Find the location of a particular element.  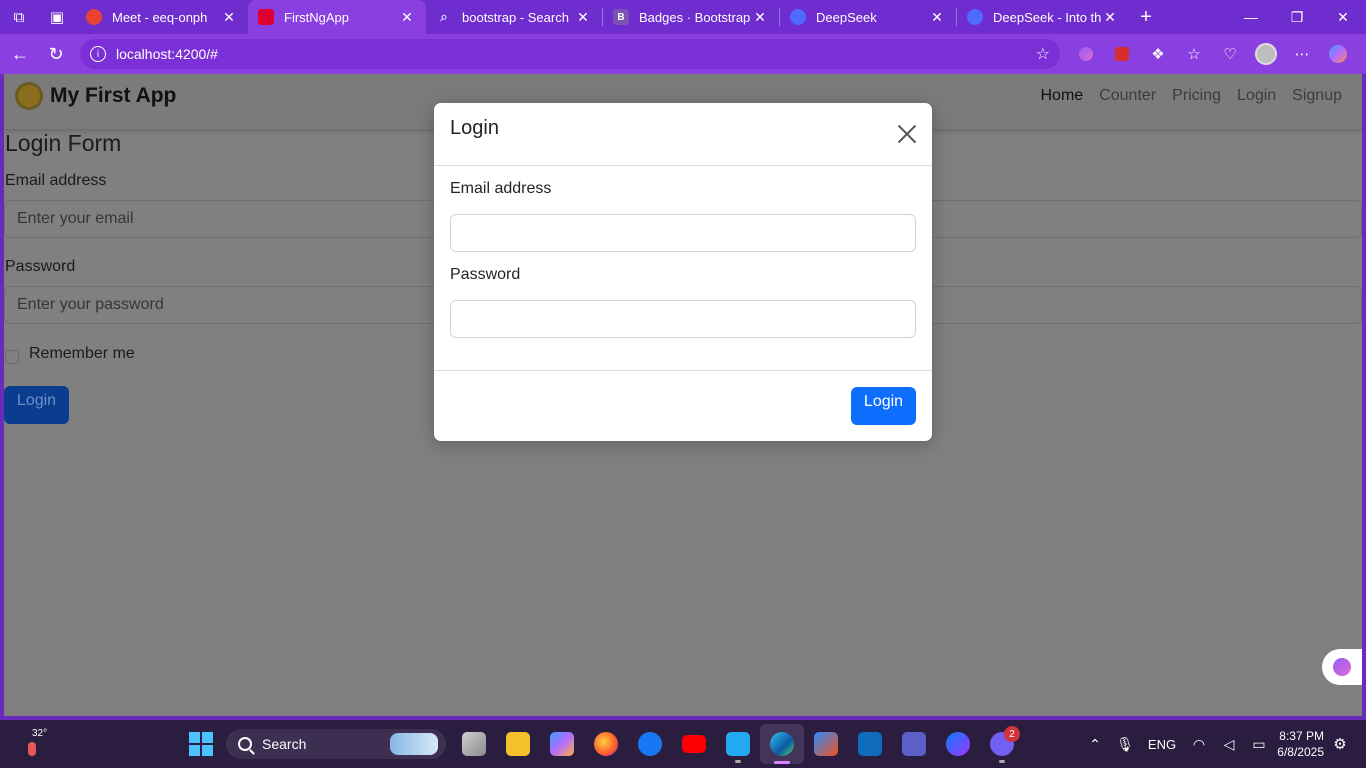

modal-body: Email address Password is located at coordinates (683, 268).